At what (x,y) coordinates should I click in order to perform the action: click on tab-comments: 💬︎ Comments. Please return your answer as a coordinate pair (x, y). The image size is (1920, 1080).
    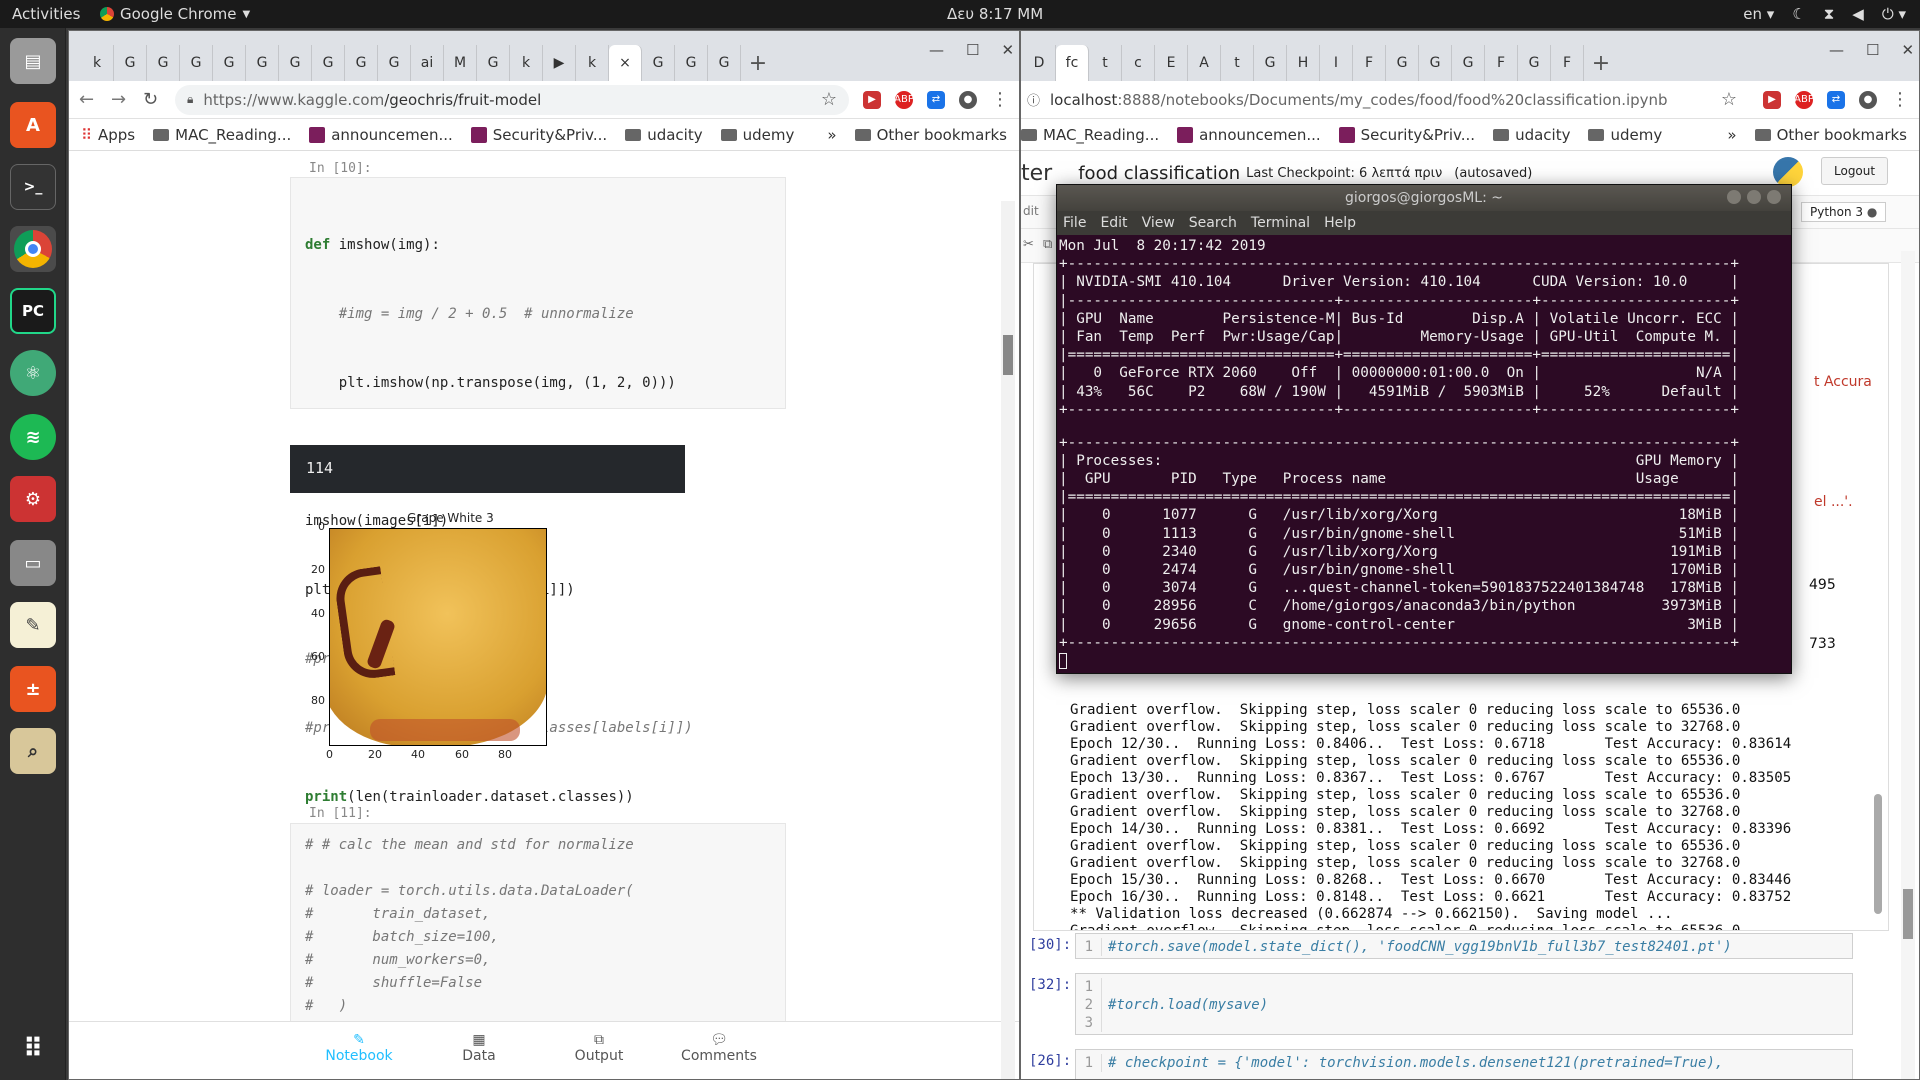
    Looking at the image, I should click on (719, 1050).